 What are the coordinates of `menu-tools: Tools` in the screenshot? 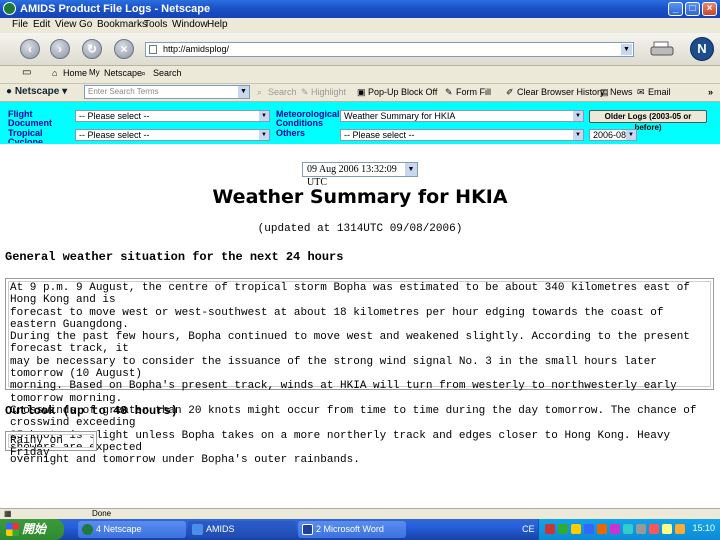 It's located at (155, 24).